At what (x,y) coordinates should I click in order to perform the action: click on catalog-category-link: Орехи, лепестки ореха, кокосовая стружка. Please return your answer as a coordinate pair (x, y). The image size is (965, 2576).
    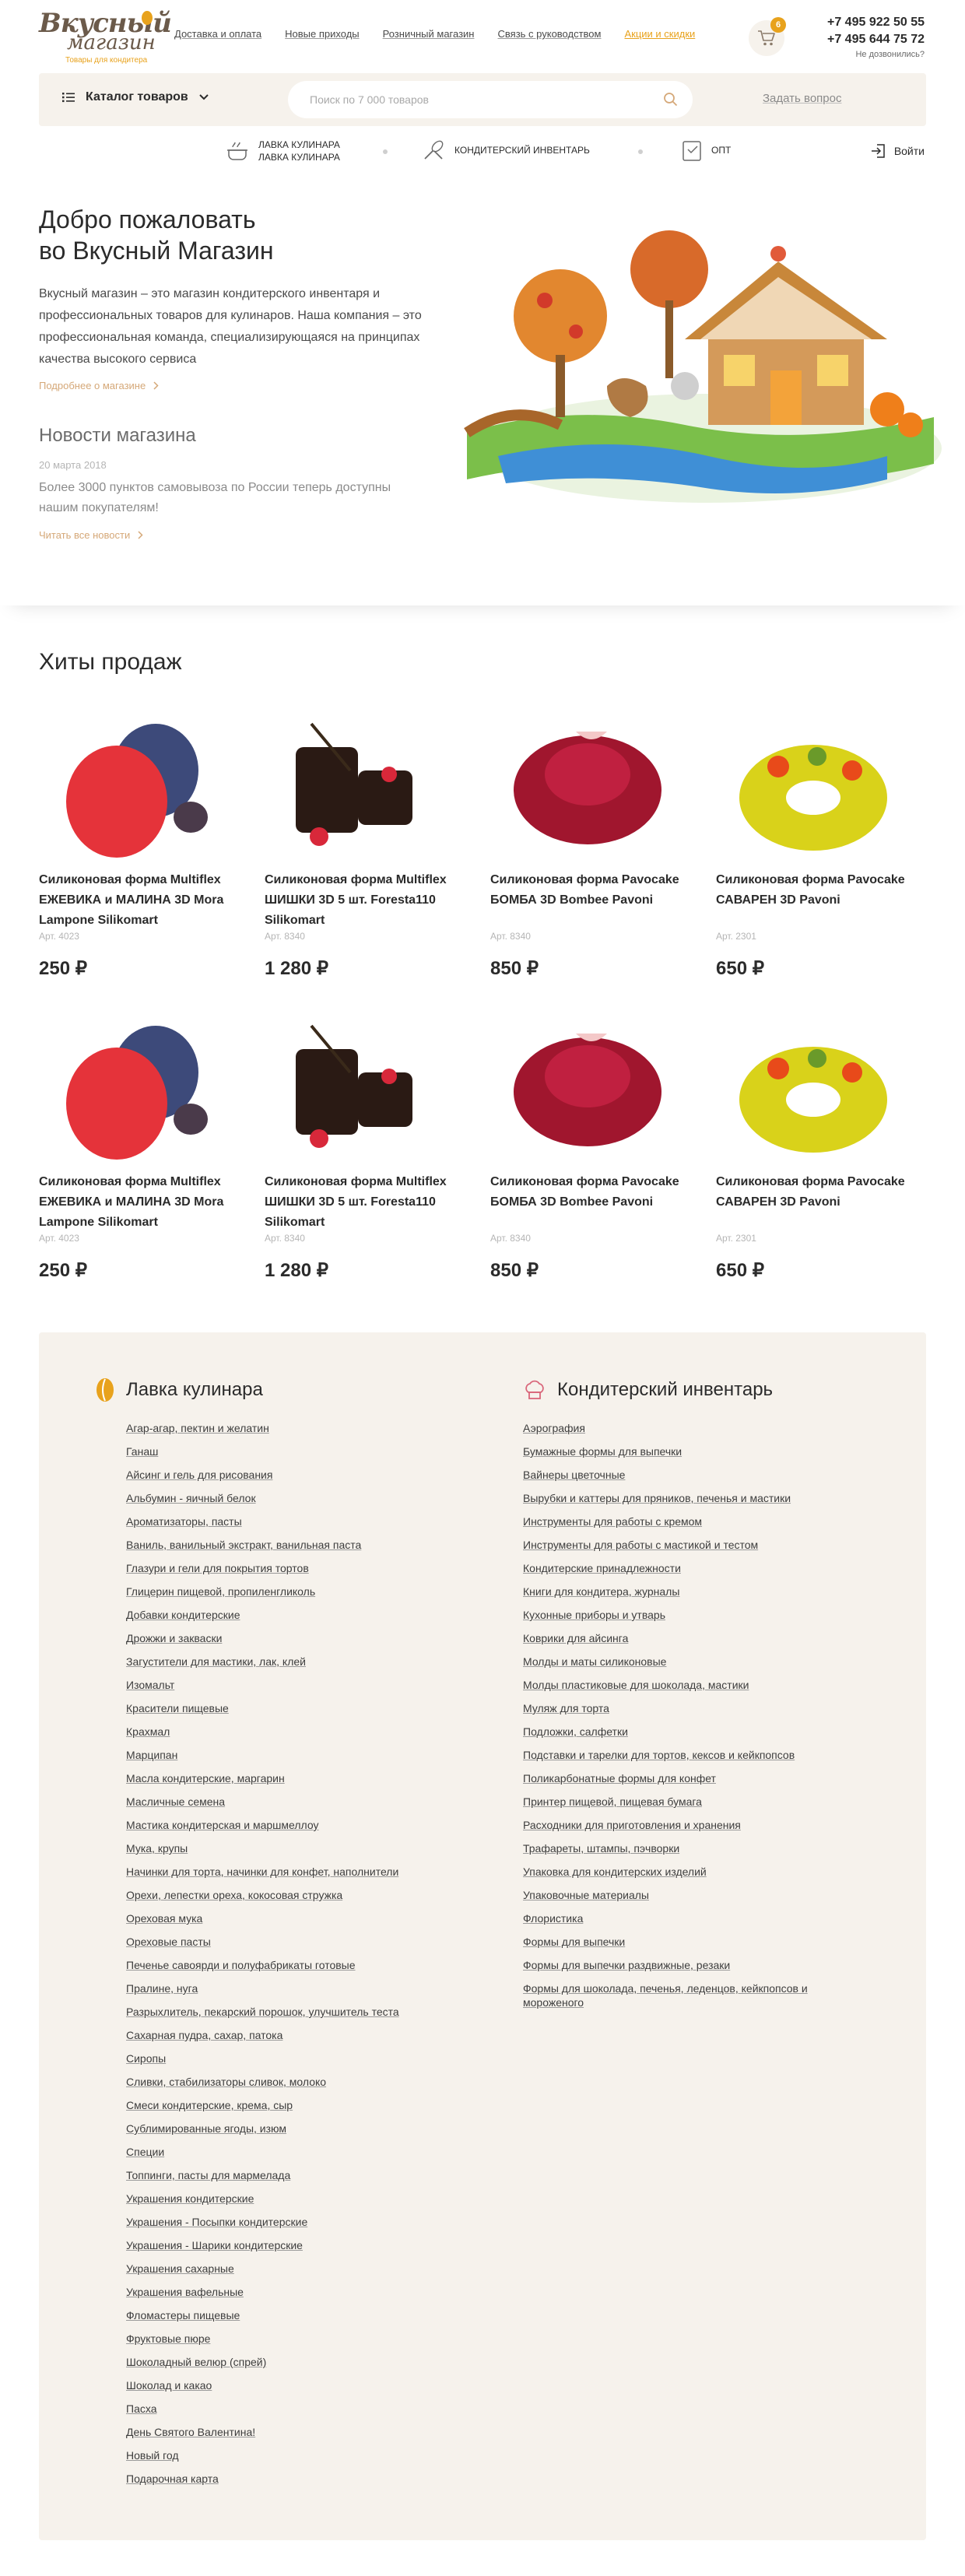
    Looking at the image, I should click on (234, 1895).